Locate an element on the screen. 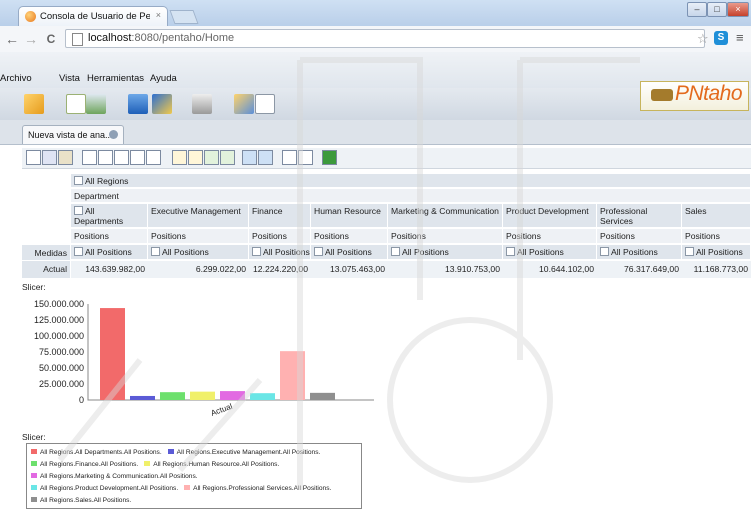  window-maximize-button: □ is located at coordinates (717, 9).